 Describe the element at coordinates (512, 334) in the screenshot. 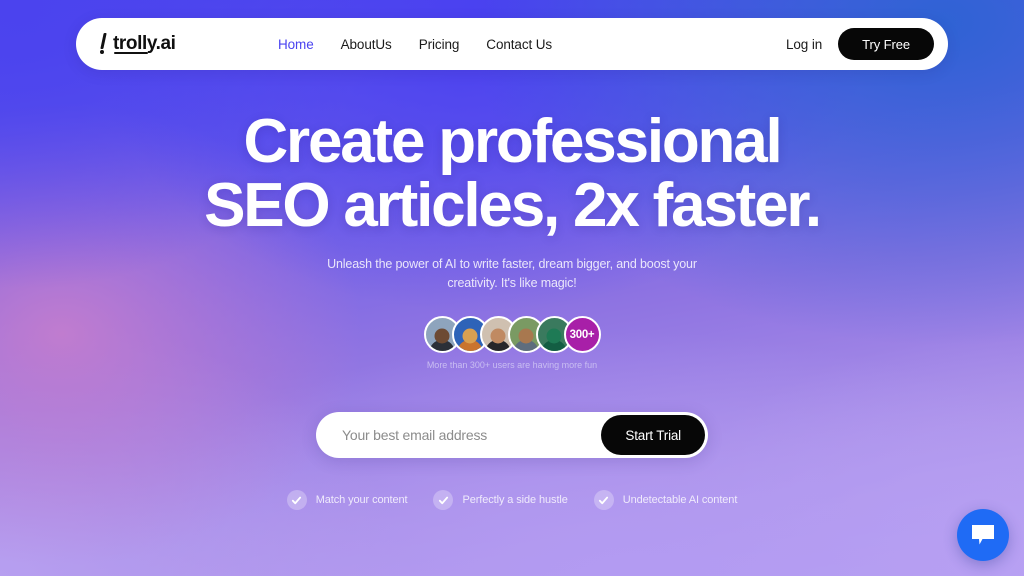

I see `avatar-group: 300+` at that location.